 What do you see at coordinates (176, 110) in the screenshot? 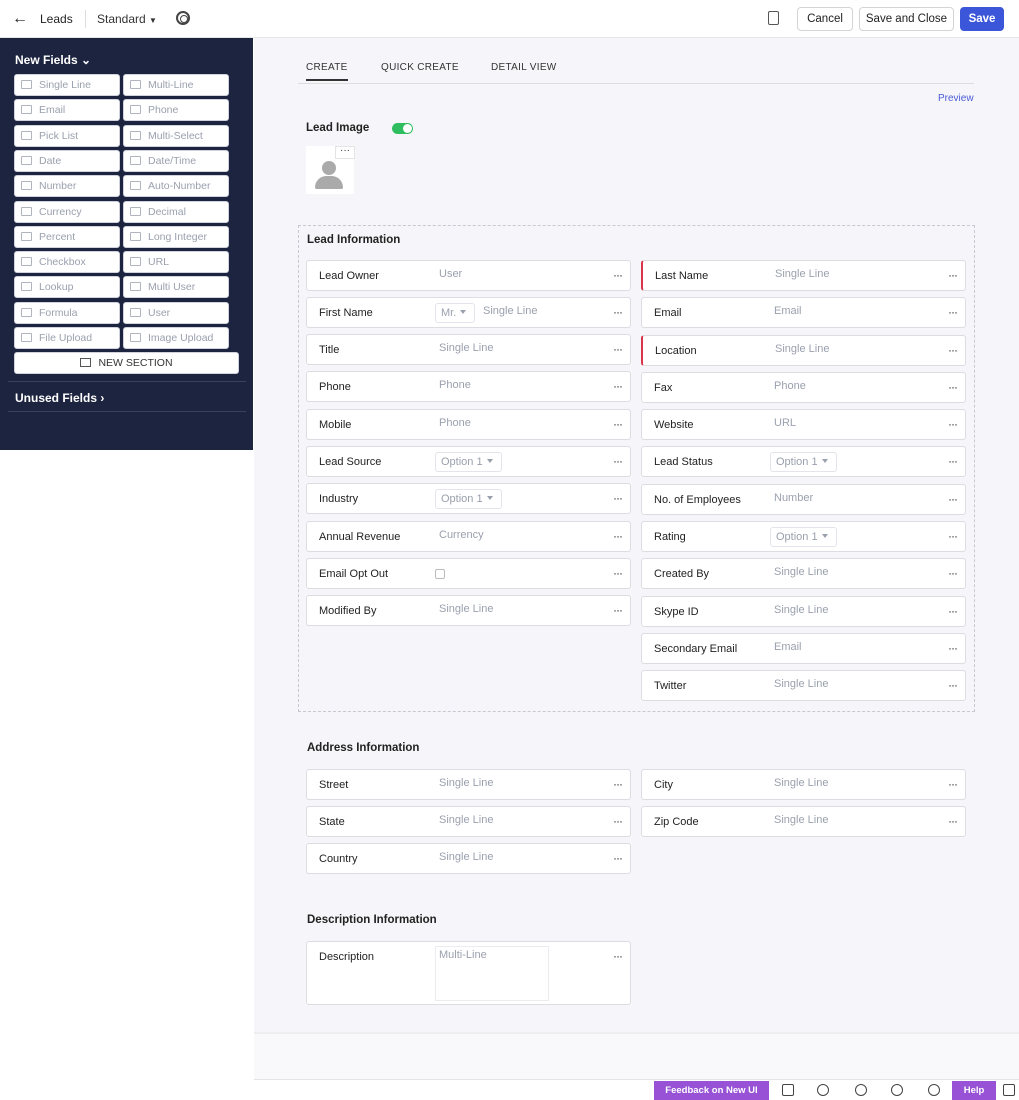
I see `field-type-chip: Phone` at bounding box center [176, 110].